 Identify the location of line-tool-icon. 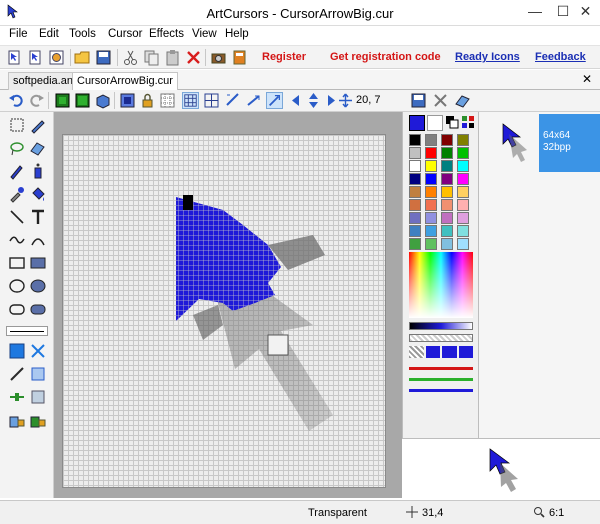
(17, 217).